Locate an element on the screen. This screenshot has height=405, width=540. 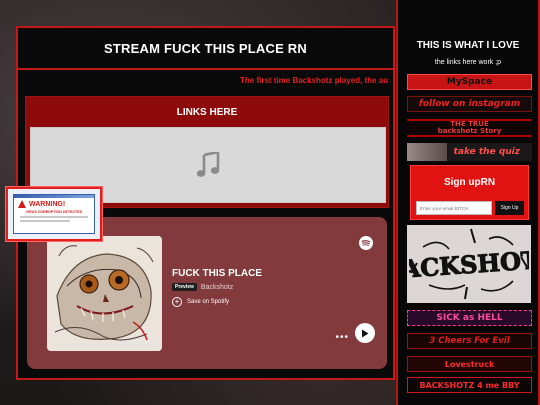
lovestruck-link: Lovestruck is located at coordinates (469, 364).